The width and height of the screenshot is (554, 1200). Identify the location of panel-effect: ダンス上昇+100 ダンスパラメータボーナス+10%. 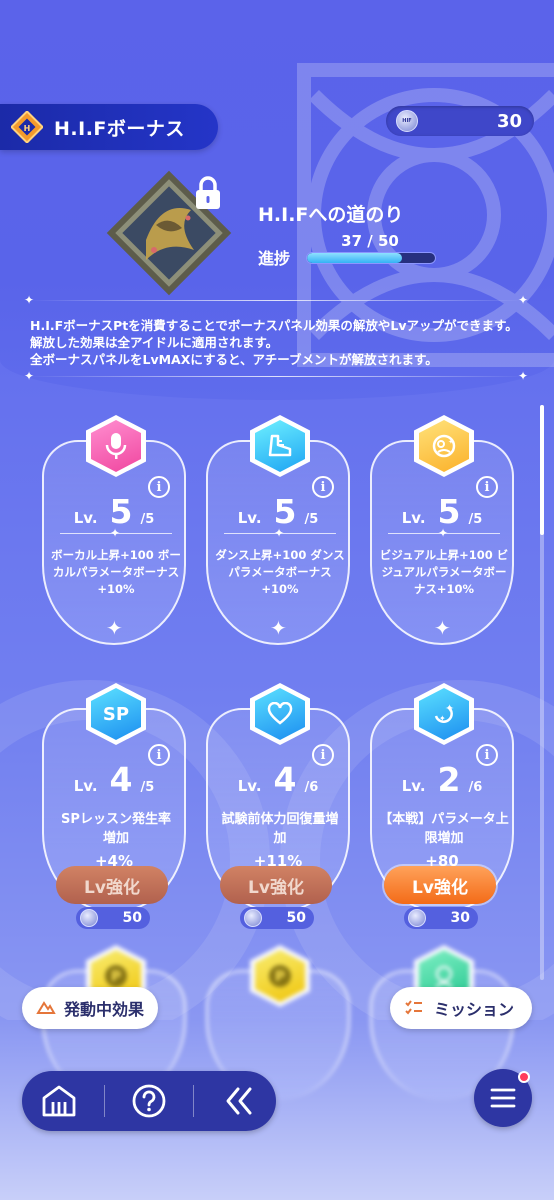
(280, 572).